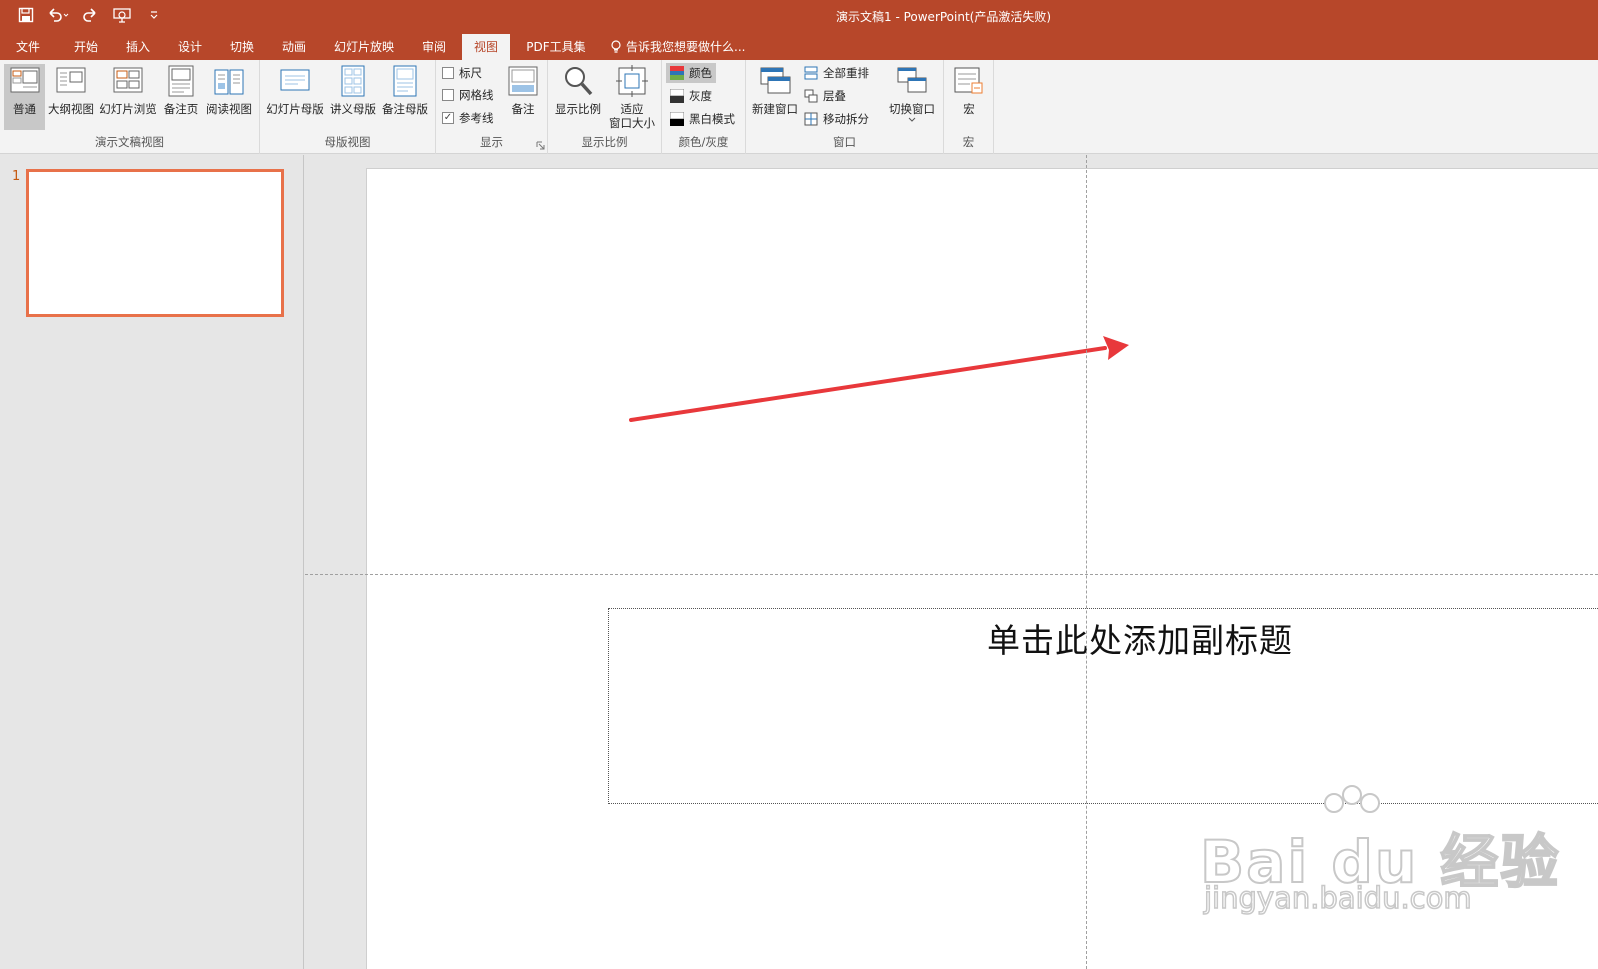 This screenshot has height=969, width=1598. Describe the element at coordinates (294, 47) in the screenshot. I see `tab-animations: 动画` at that location.